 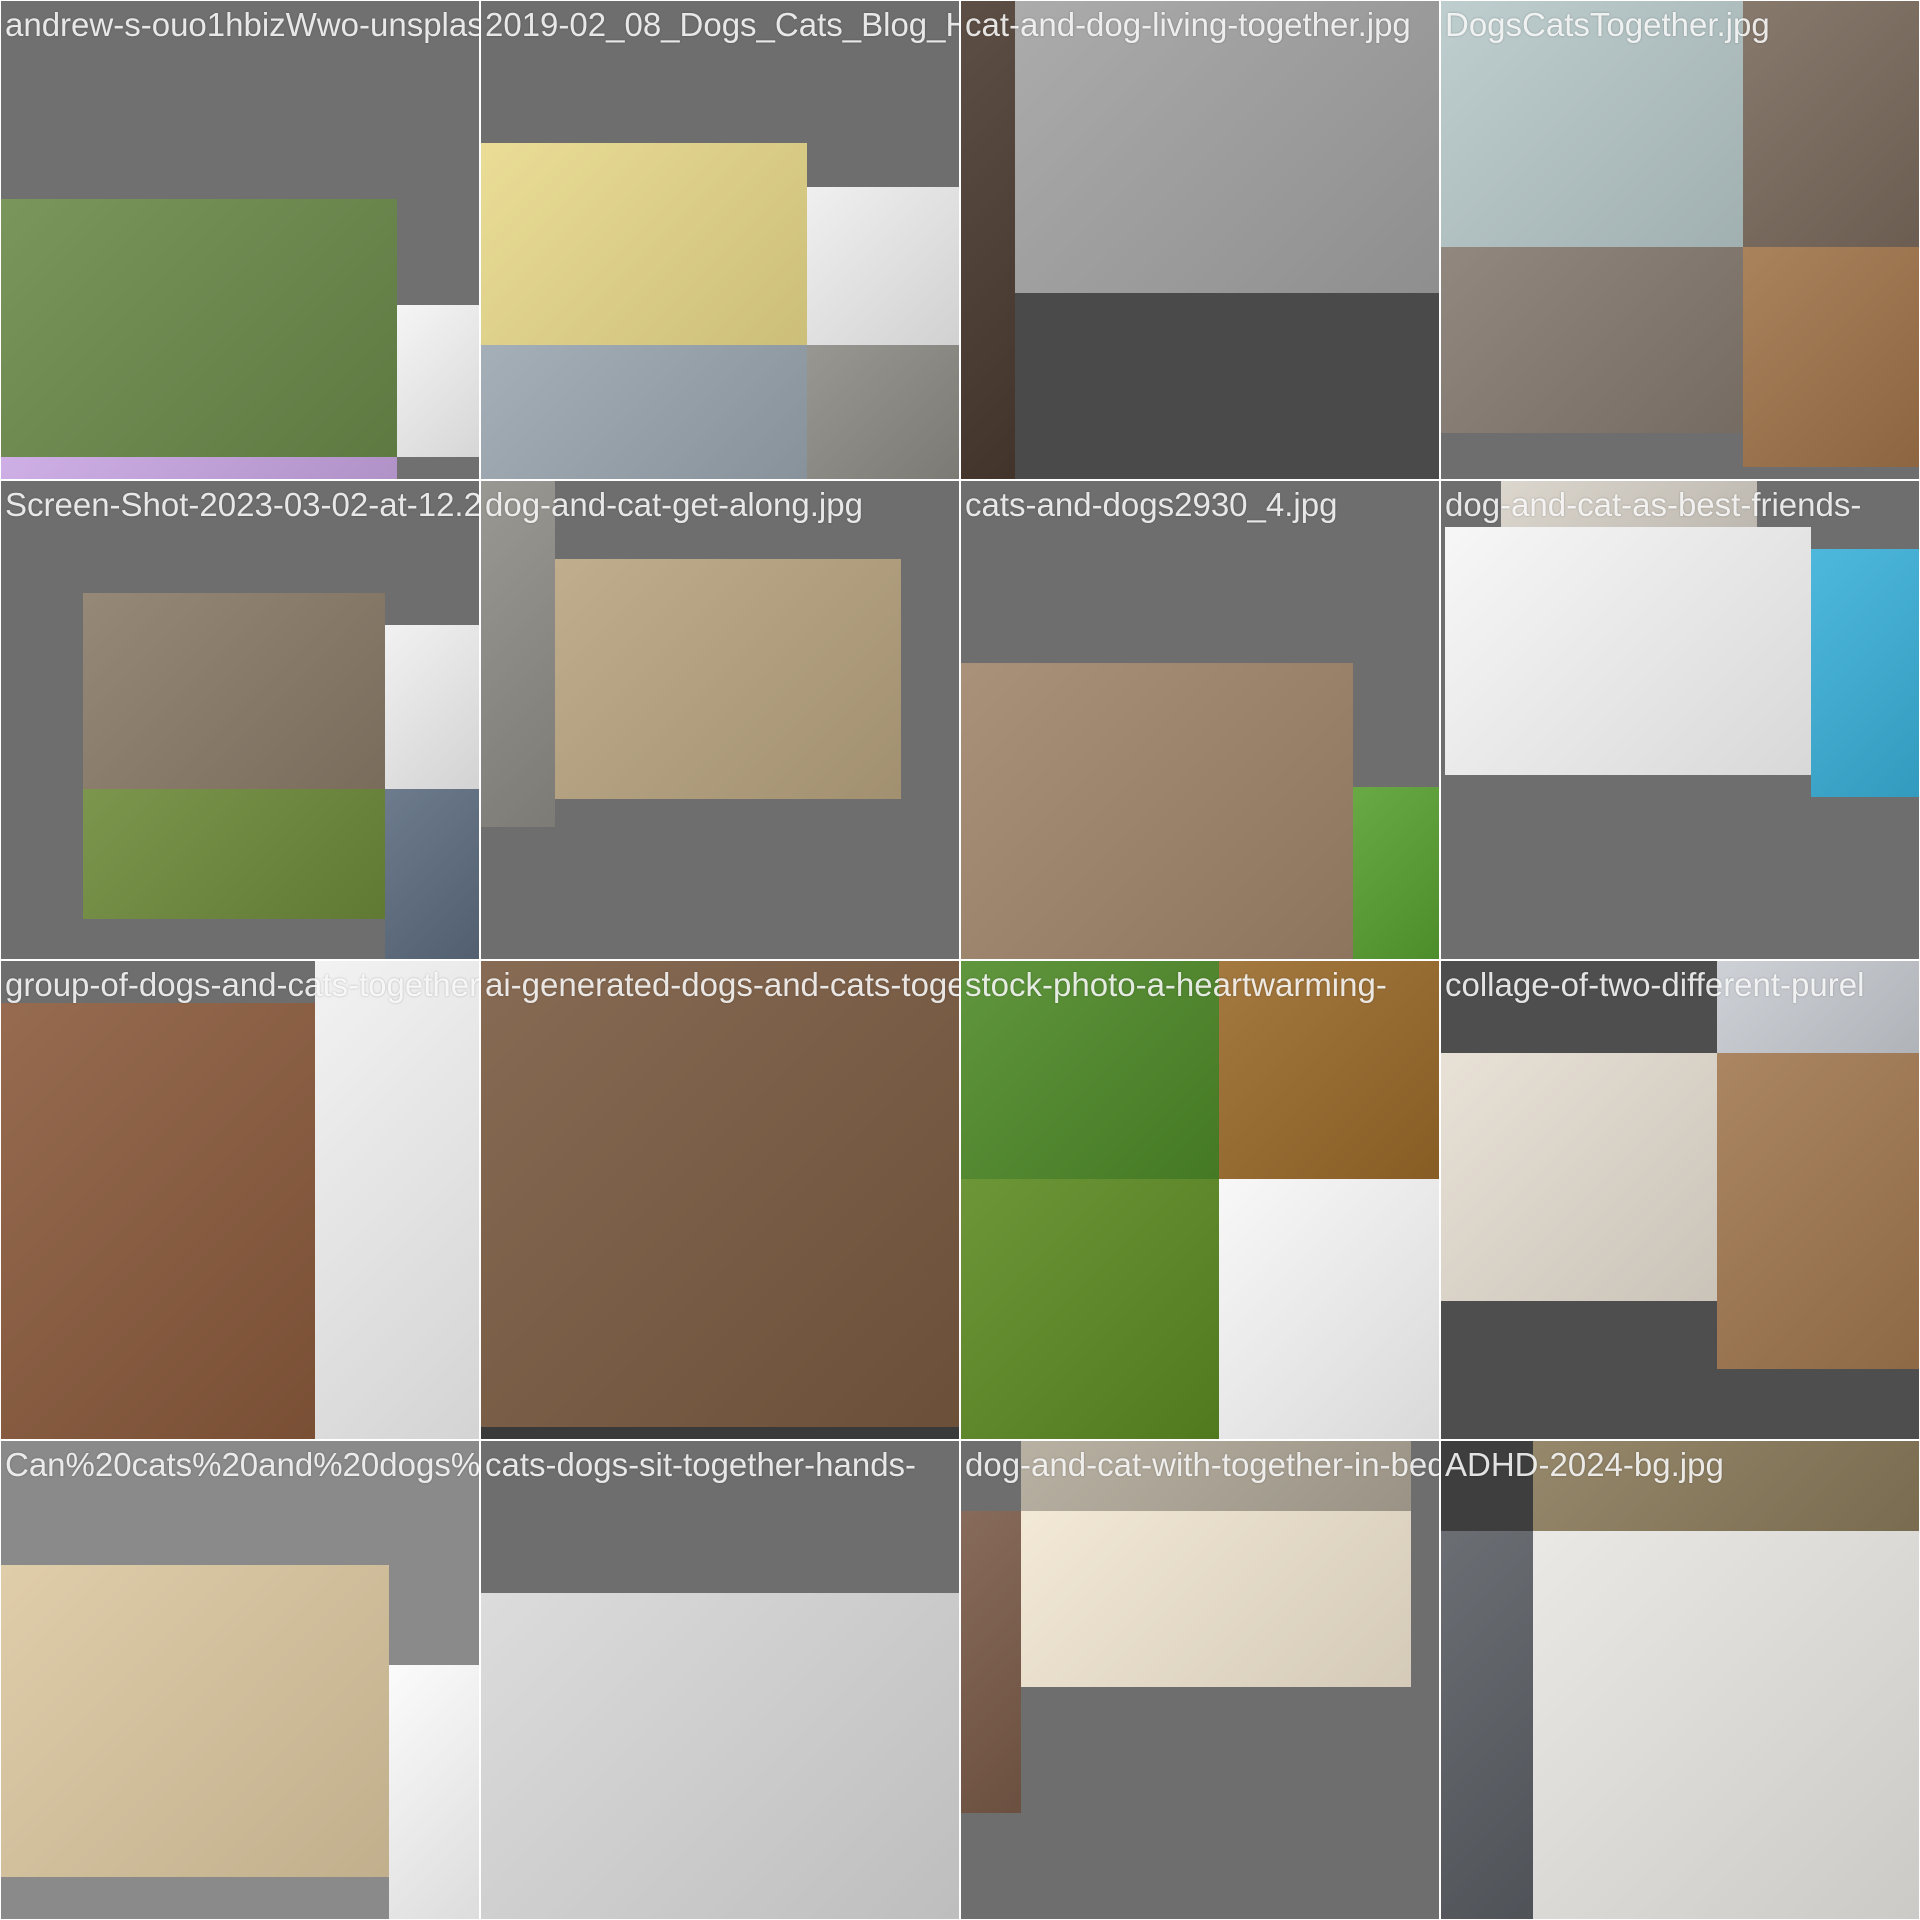 What do you see at coordinates (518, 654) in the screenshot?
I see `stone-column-photo` at bounding box center [518, 654].